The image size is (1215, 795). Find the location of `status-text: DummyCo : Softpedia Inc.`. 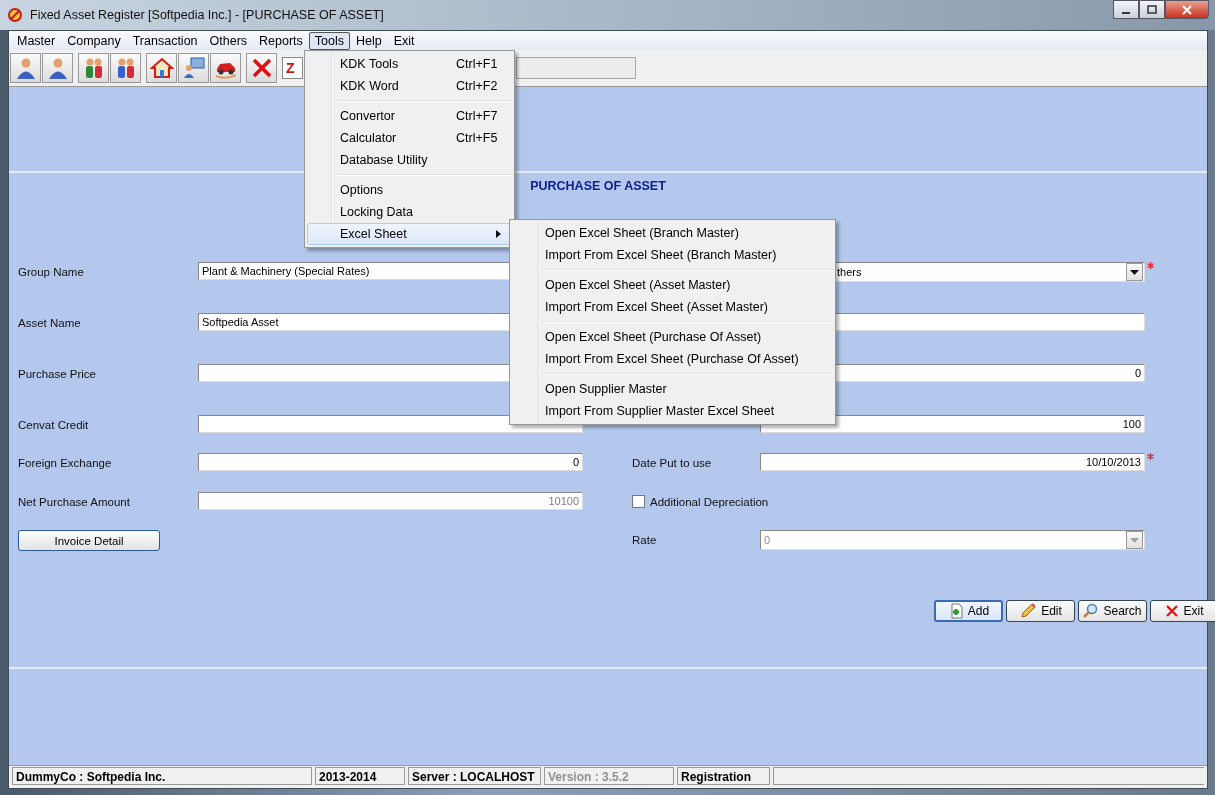

status-text: DummyCo : Softpedia Inc. is located at coordinates (162, 776).